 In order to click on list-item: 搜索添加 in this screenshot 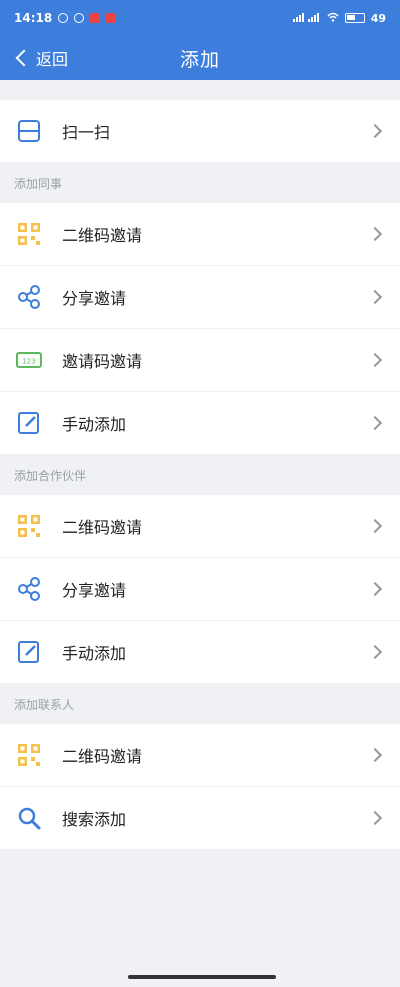, I will do `click(200, 818)`.